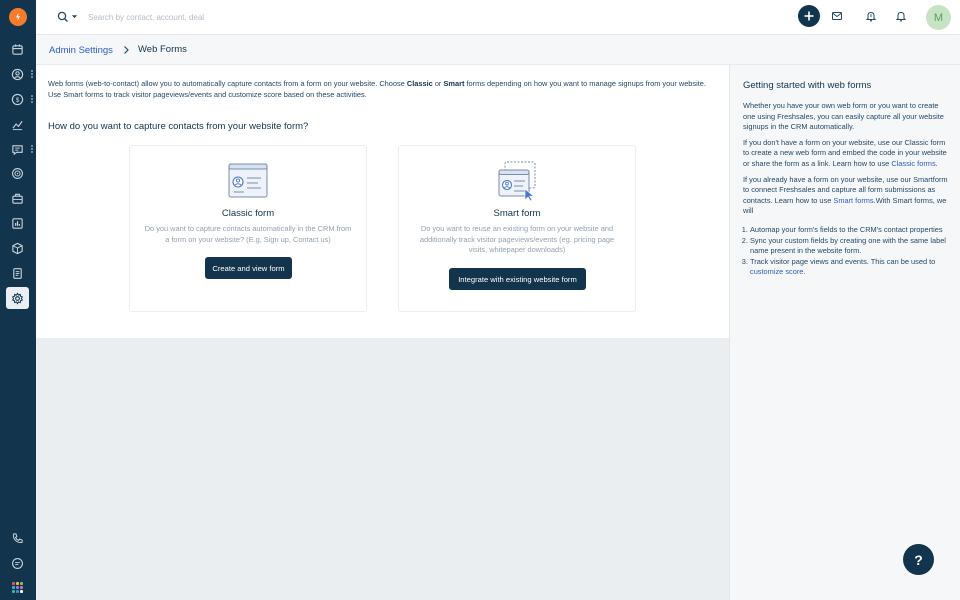  I want to click on top-bar: M, so click(498, 17).